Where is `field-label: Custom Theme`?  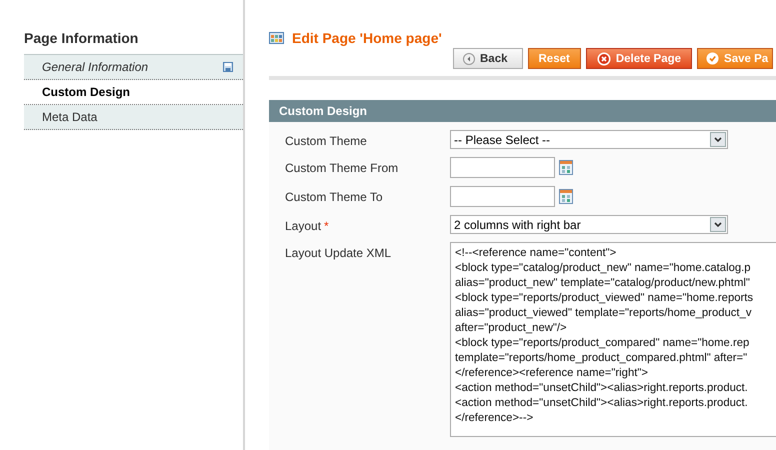
field-label: Custom Theme is located at coordinates (326, 140).